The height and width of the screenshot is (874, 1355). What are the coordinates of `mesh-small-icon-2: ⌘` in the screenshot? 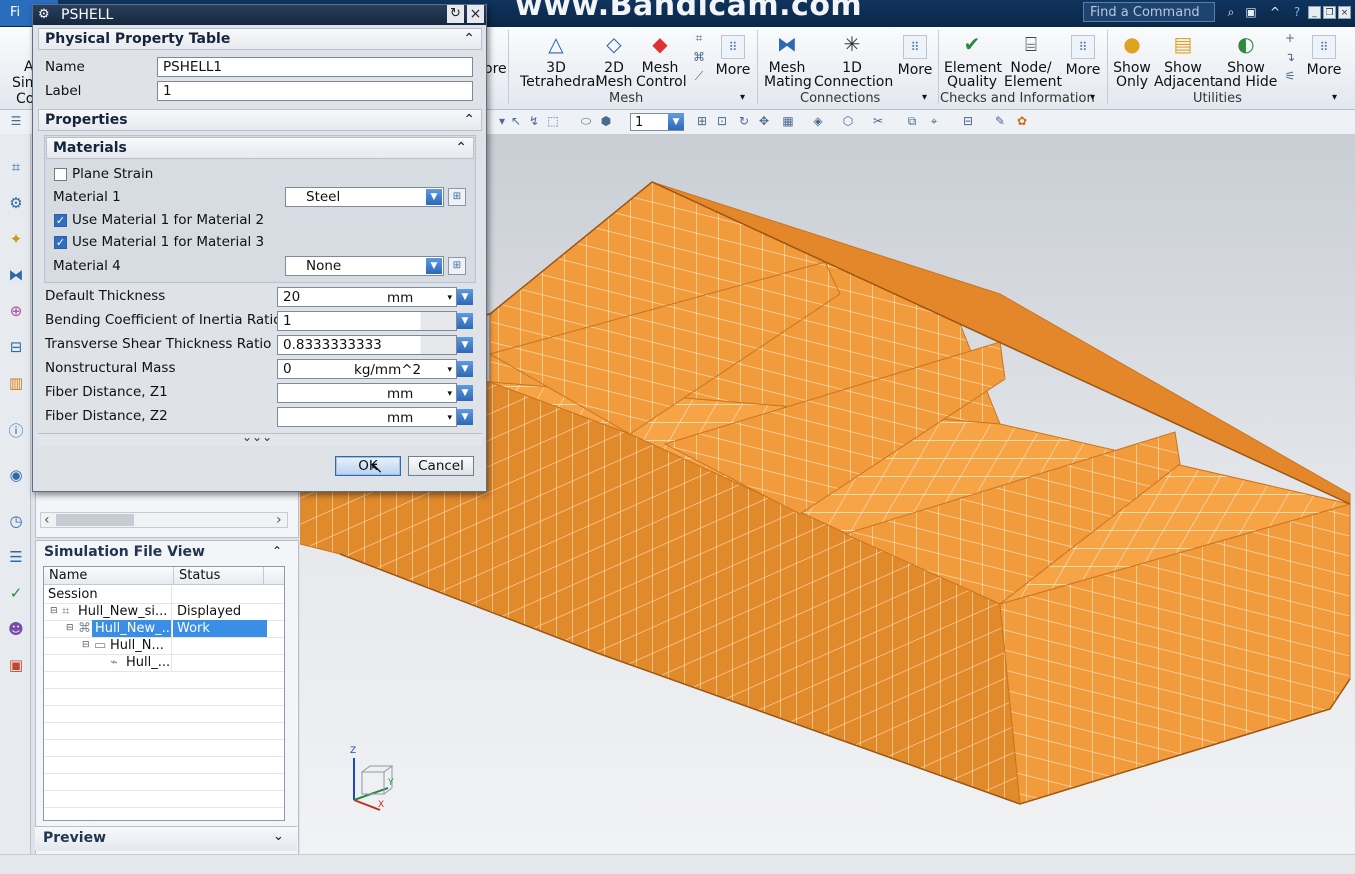 It's located at (699, 57).